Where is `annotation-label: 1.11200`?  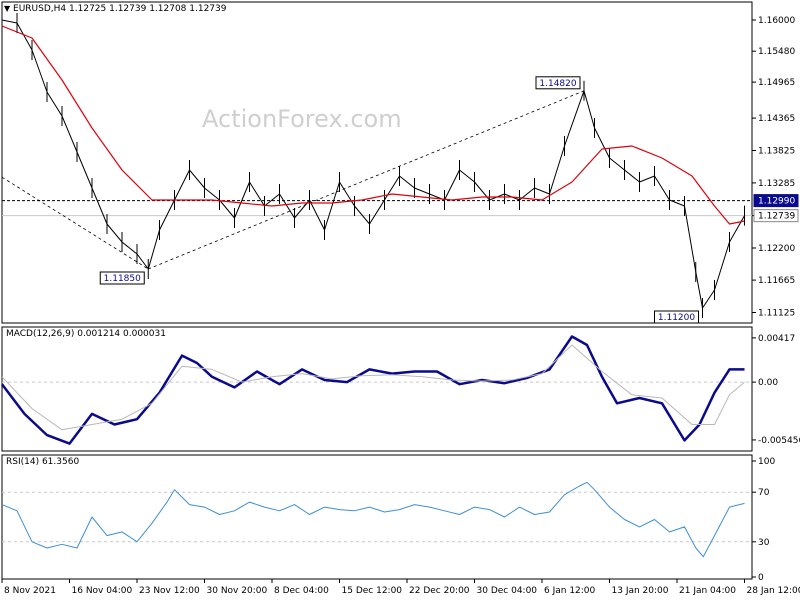 annotation-label: 1.11200 is located at coordinates (676, 318).